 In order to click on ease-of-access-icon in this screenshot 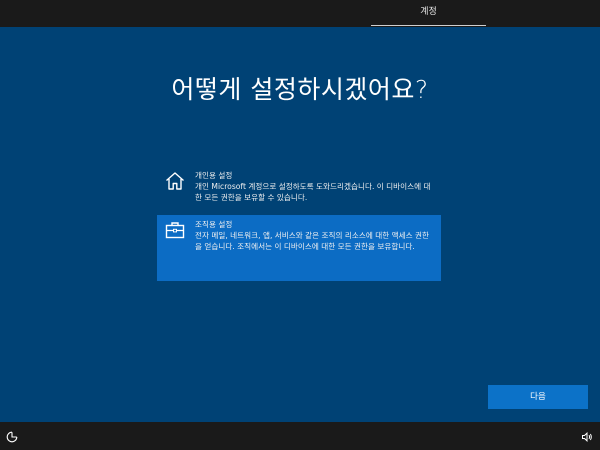, I will do `click(12, 437)`.